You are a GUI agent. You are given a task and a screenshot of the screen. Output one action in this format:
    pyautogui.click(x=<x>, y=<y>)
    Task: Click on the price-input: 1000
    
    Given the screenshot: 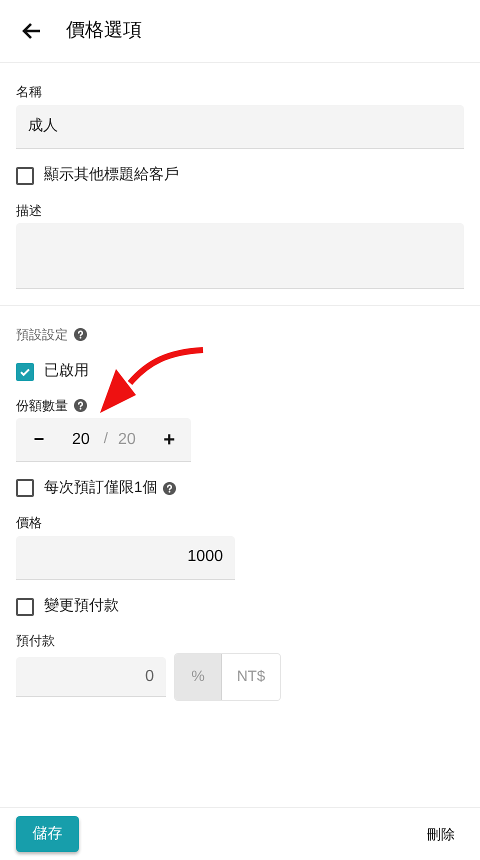 What is the action you would take?
    pyautogui.click(x=125, y=558)
    